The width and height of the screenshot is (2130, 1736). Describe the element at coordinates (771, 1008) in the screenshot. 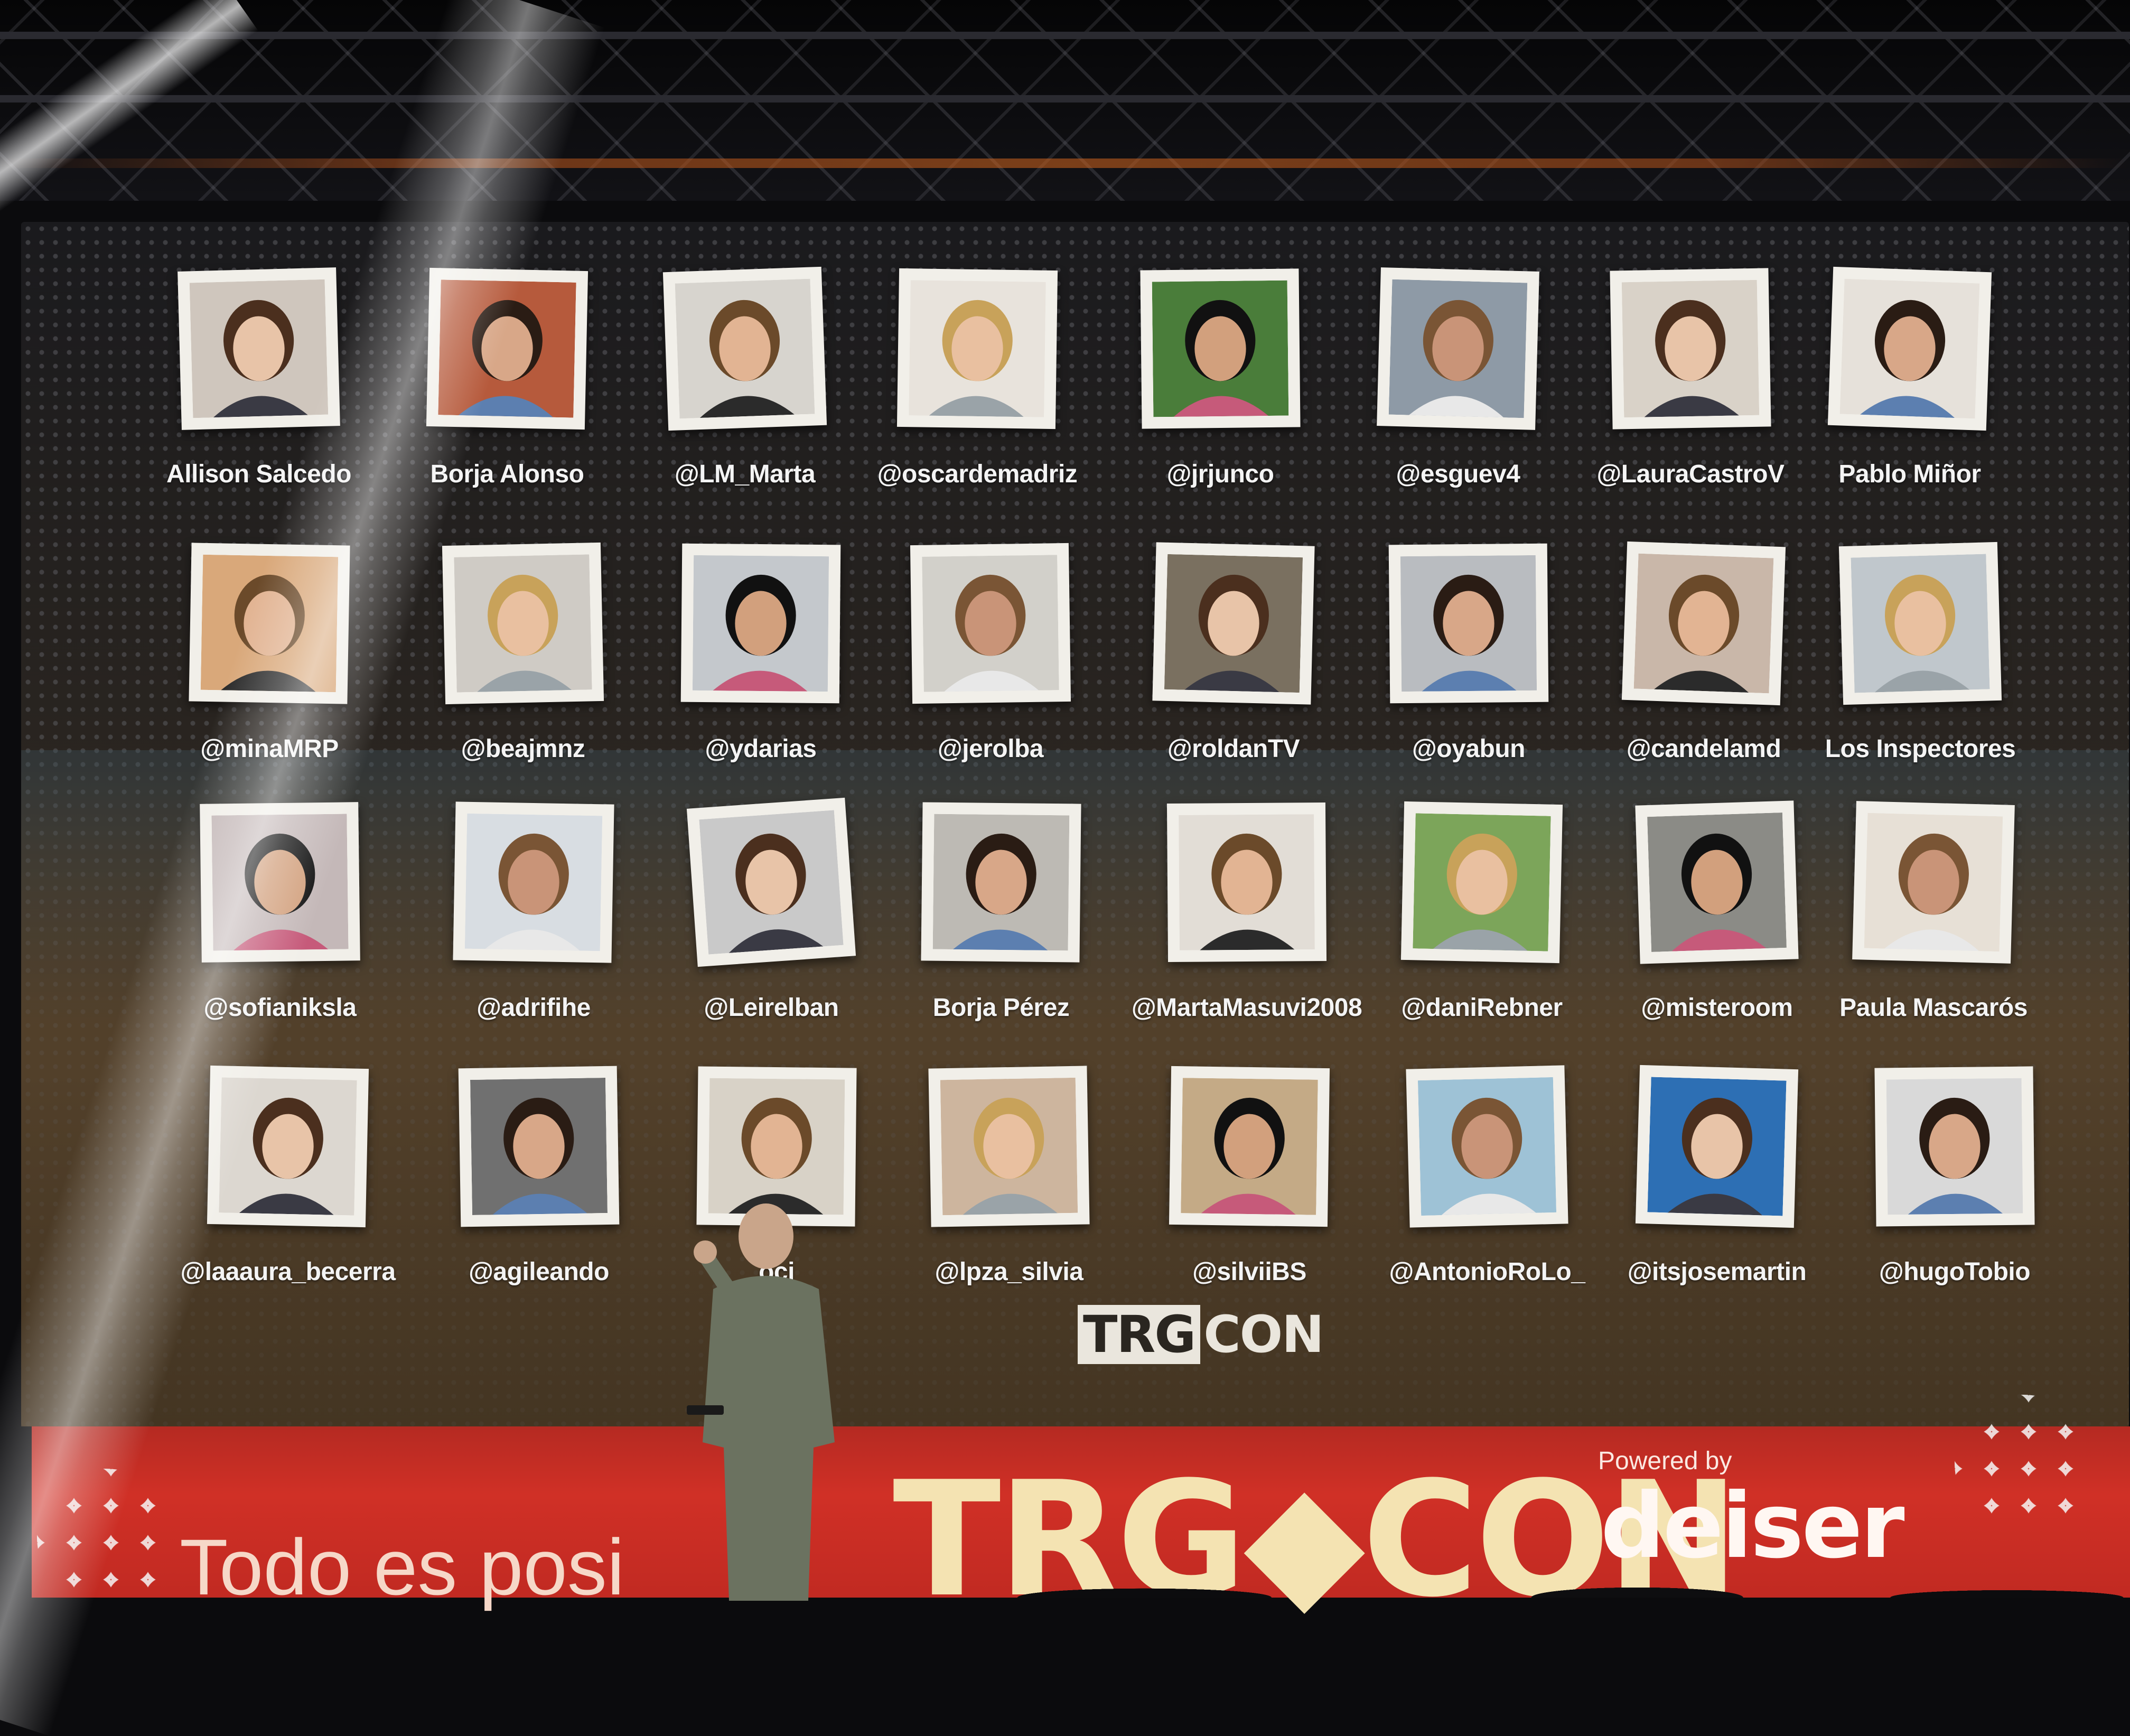

I see `speaker-name: @Leirelban` at that location.